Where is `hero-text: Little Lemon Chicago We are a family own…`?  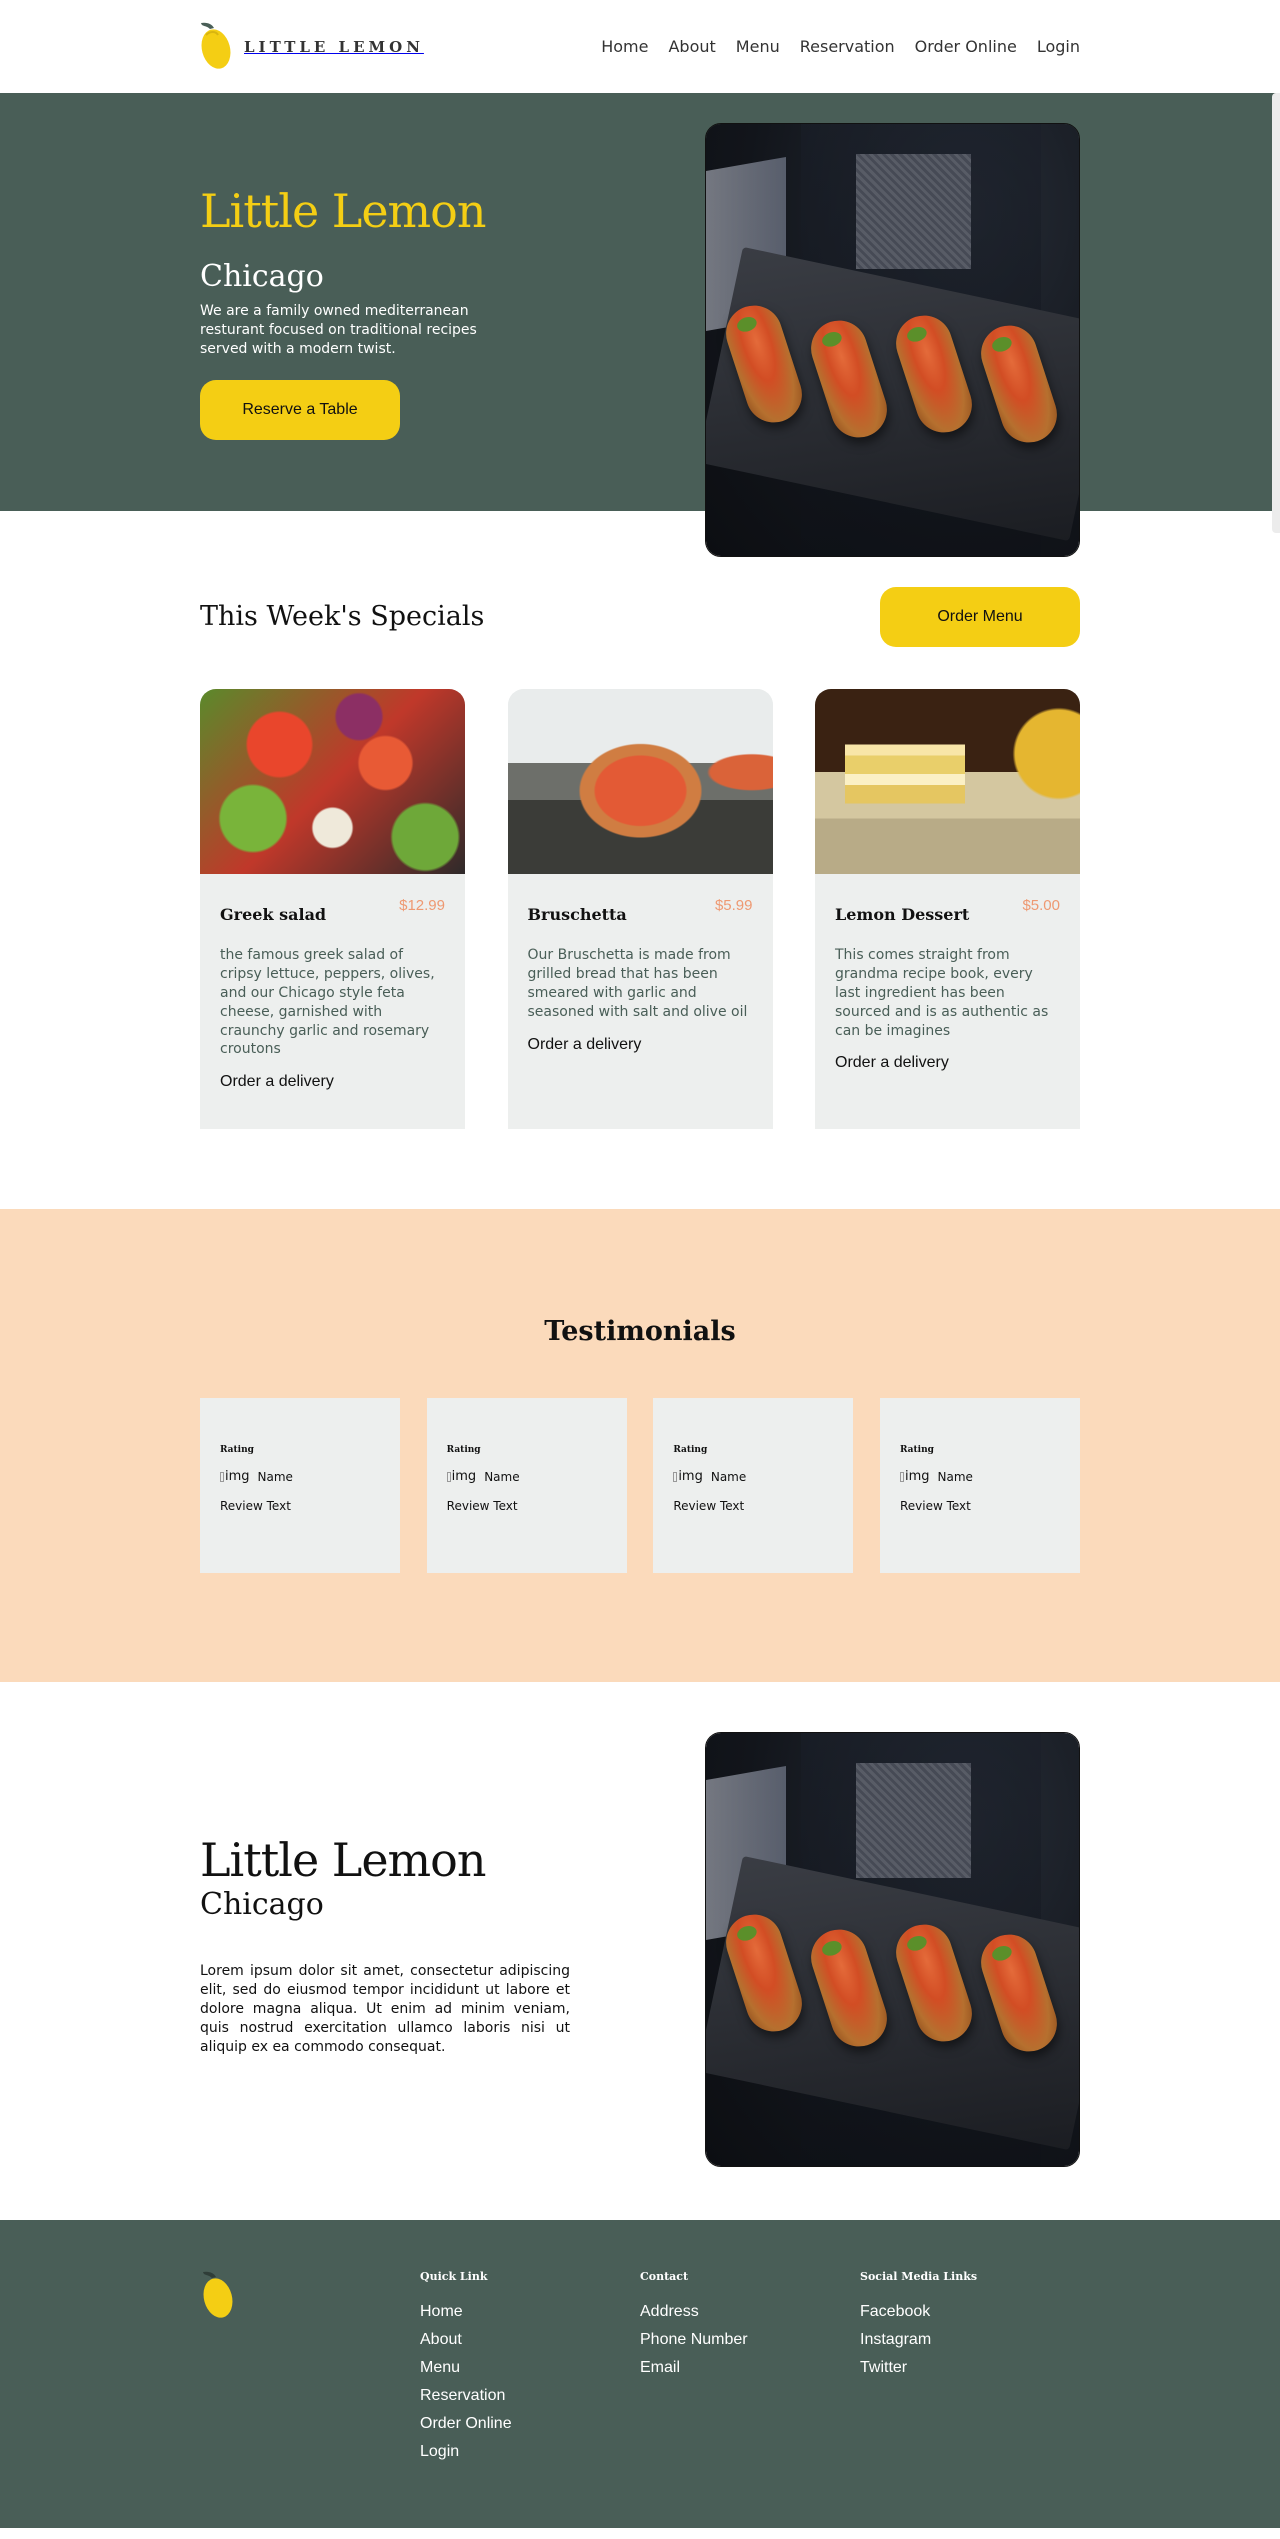
hero-text: Little Lemon Chicago We are a family own… is located at coordinates (350, 314).